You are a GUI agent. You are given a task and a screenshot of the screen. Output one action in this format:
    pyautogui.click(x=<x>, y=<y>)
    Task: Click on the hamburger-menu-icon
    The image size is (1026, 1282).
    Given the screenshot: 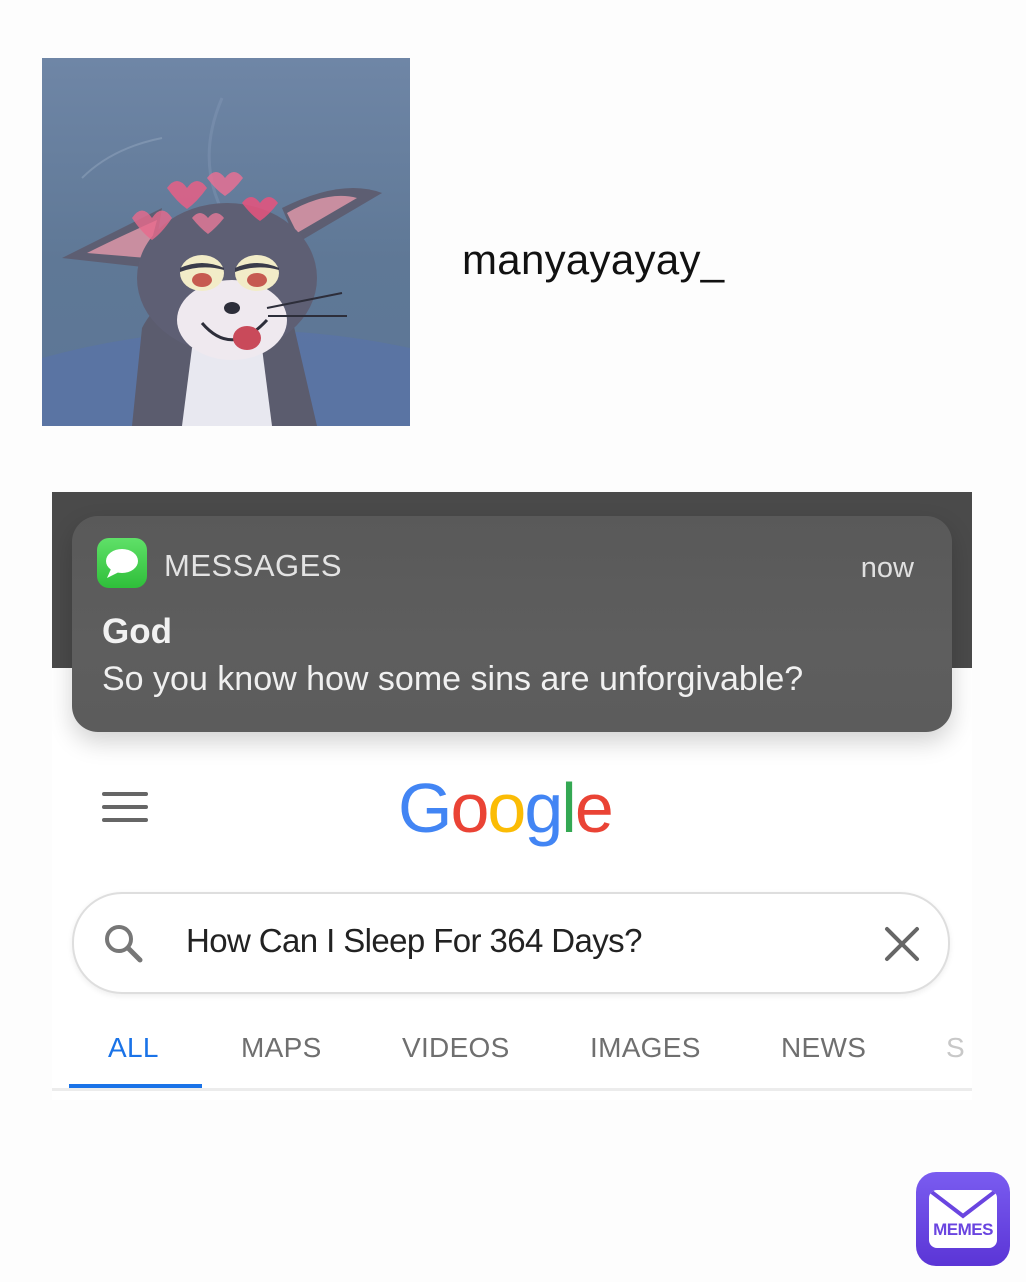 What is the action you would take?
    pyautogui.click(x=125, y=808)
    